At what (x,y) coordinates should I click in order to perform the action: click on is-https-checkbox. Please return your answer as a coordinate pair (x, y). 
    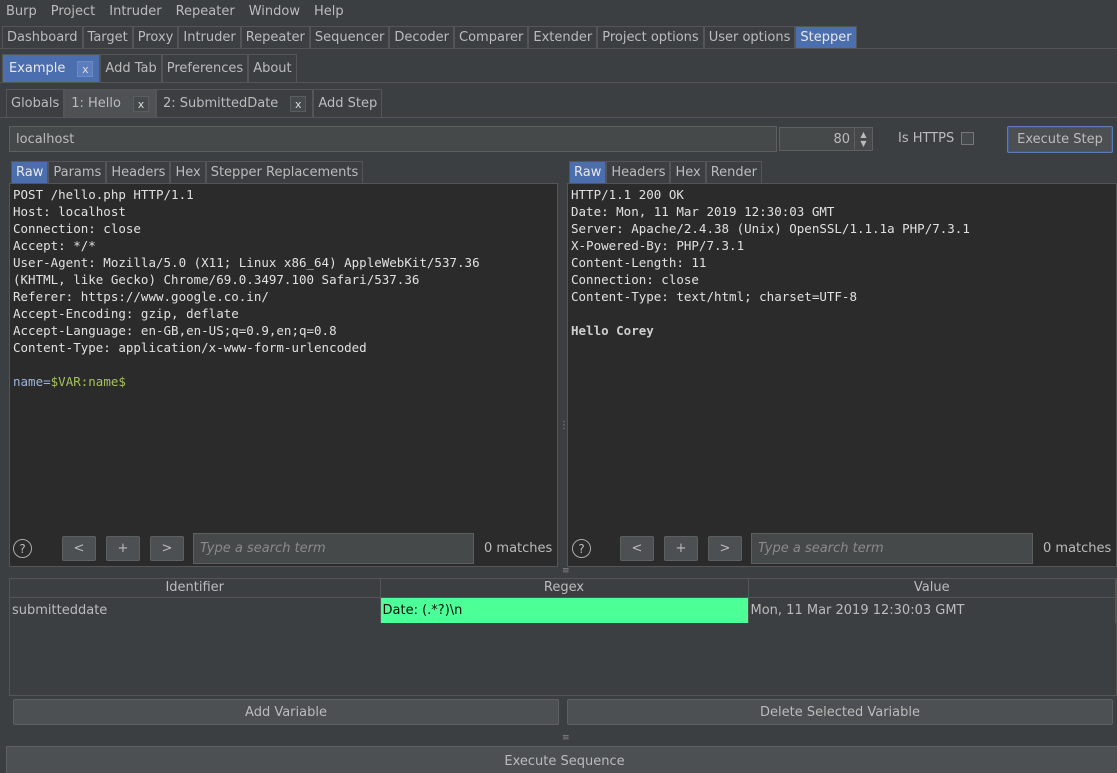
    Looking at the image, I should click on (967, 138).